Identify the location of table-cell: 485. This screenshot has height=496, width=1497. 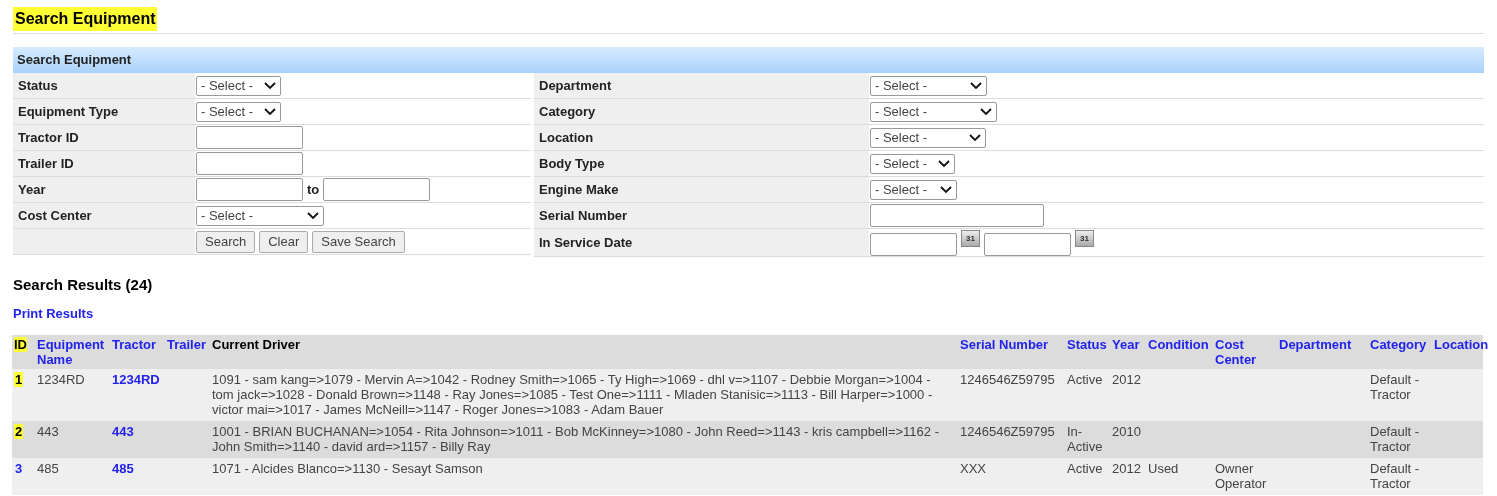
(48, 468).